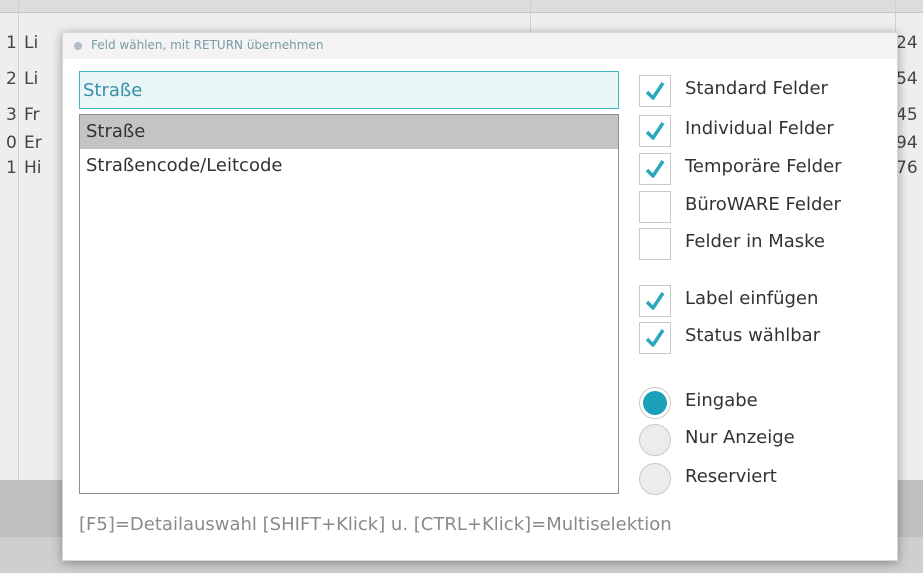 The image size is (923, 573). Describe the element at coordinates (753, 335) in the screenshot. I see `checkbox-label: Status wählbar` at that location.